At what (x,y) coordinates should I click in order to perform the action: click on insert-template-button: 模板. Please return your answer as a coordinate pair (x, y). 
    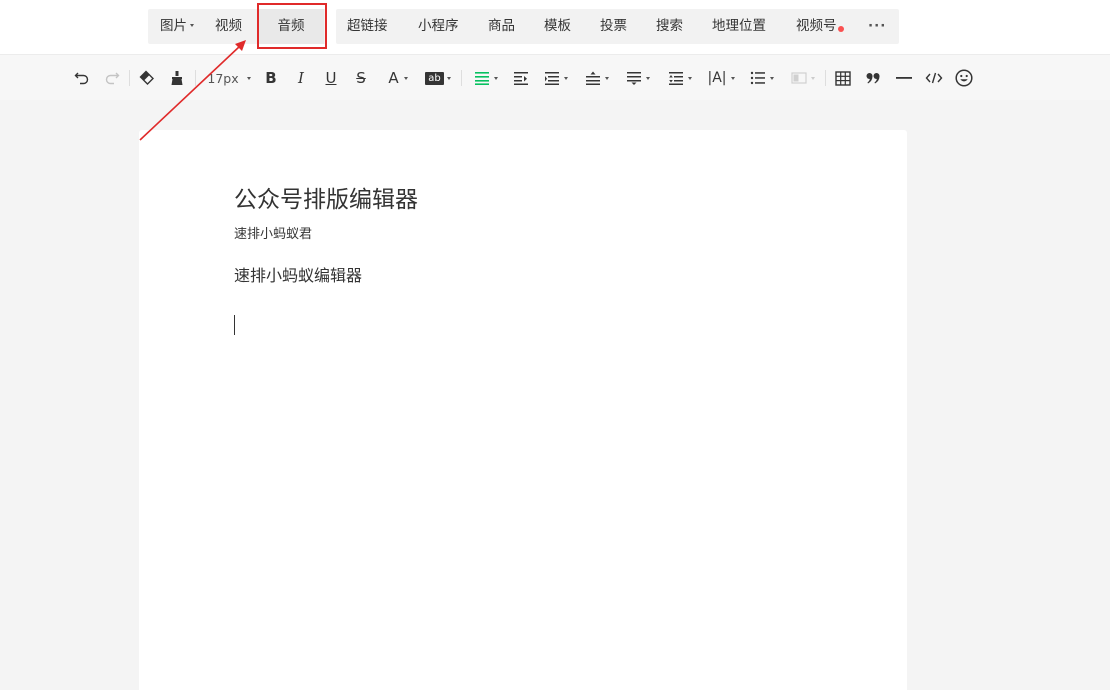
    Looking at the image, I should click on (557, 26).